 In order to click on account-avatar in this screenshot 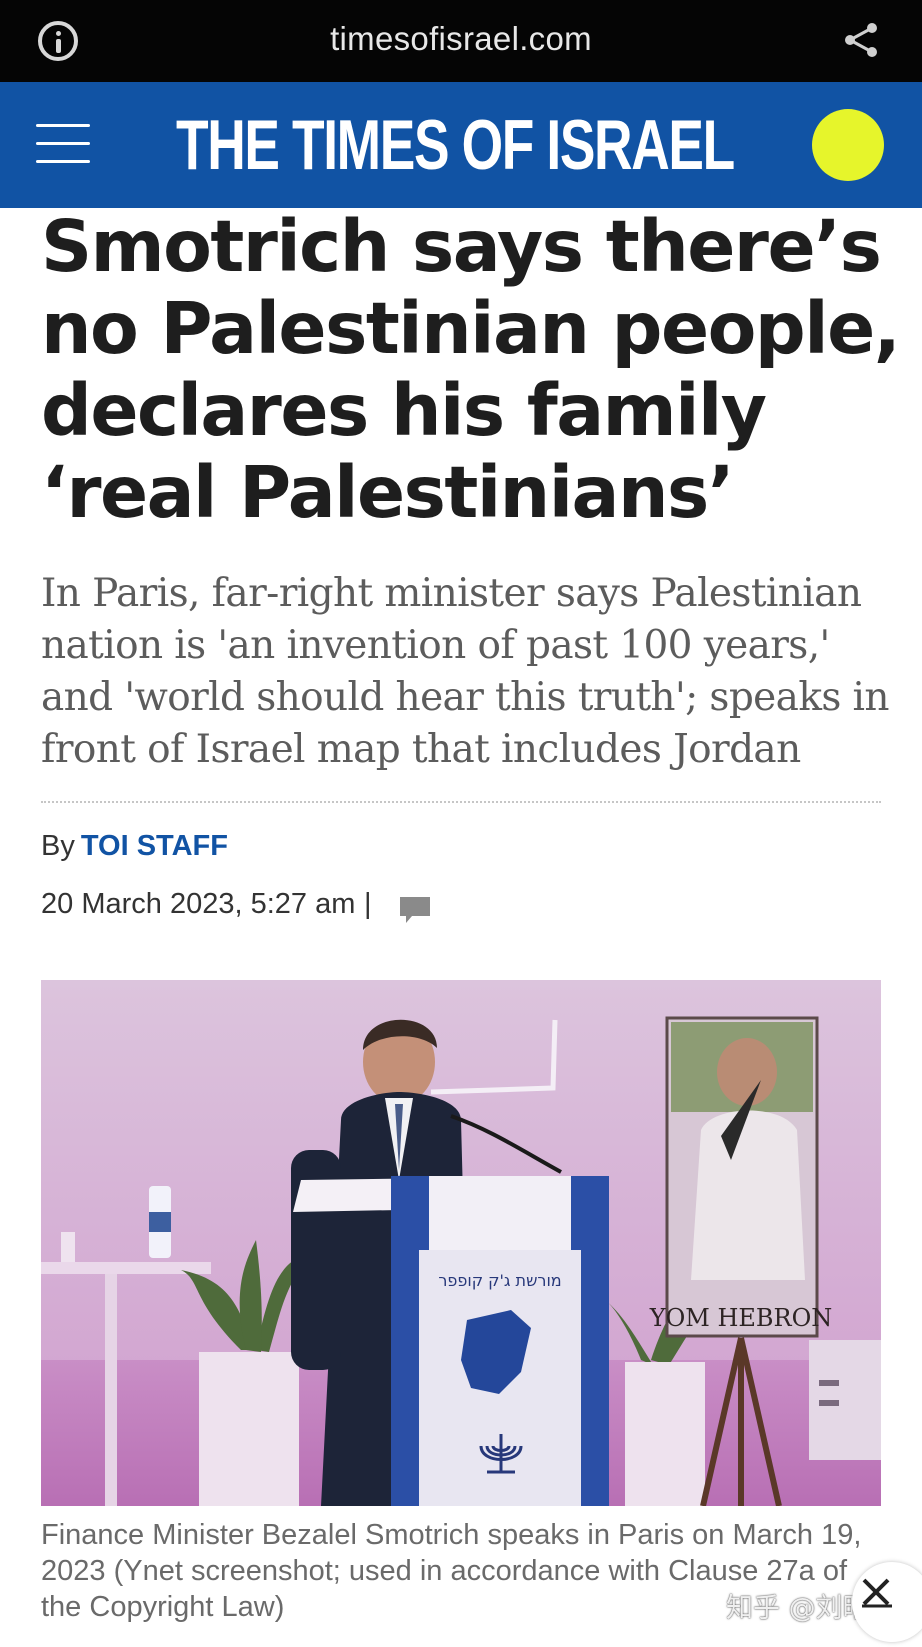, I will do `click(848, 145)`.